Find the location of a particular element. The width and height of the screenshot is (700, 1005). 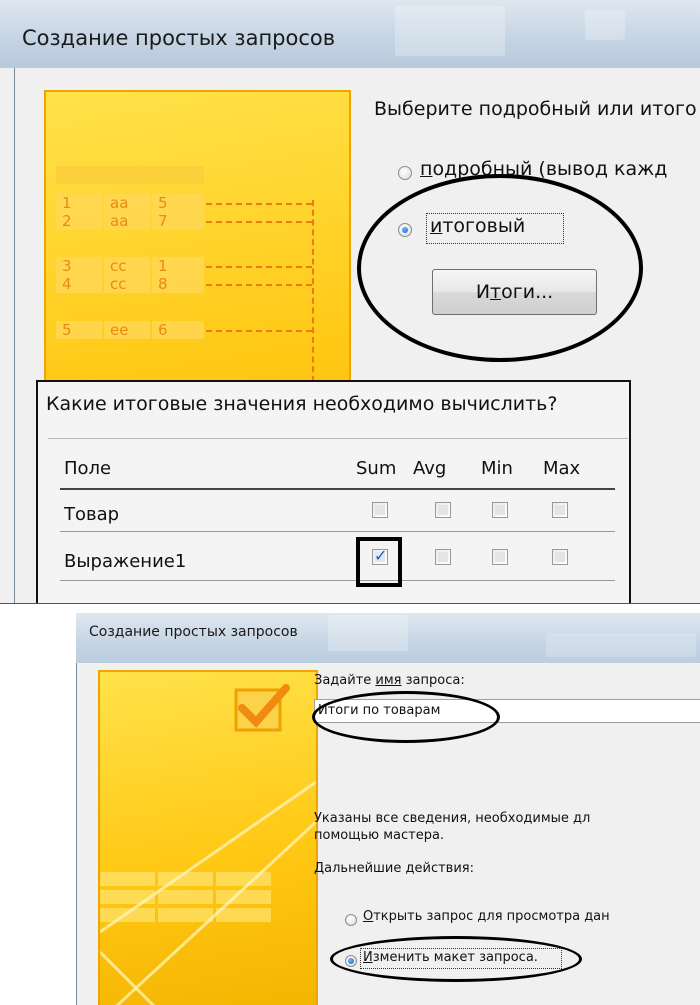

annotation-box is located at coordinates (379, 562).